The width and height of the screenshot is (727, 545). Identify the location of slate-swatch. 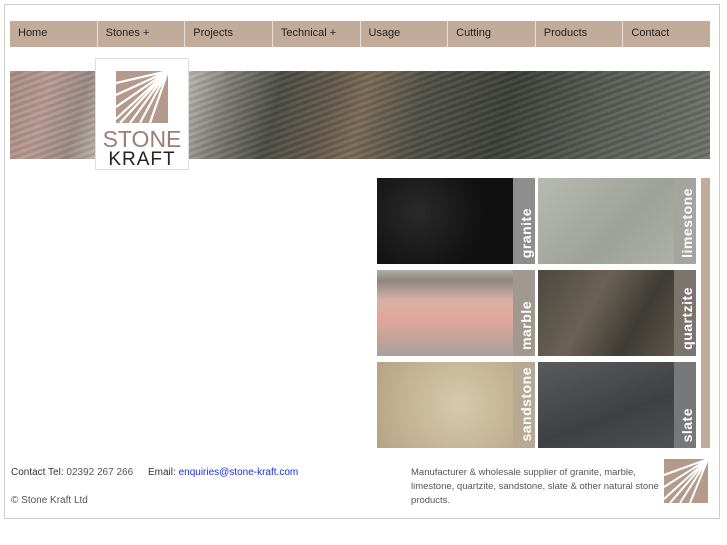
(606, 405).